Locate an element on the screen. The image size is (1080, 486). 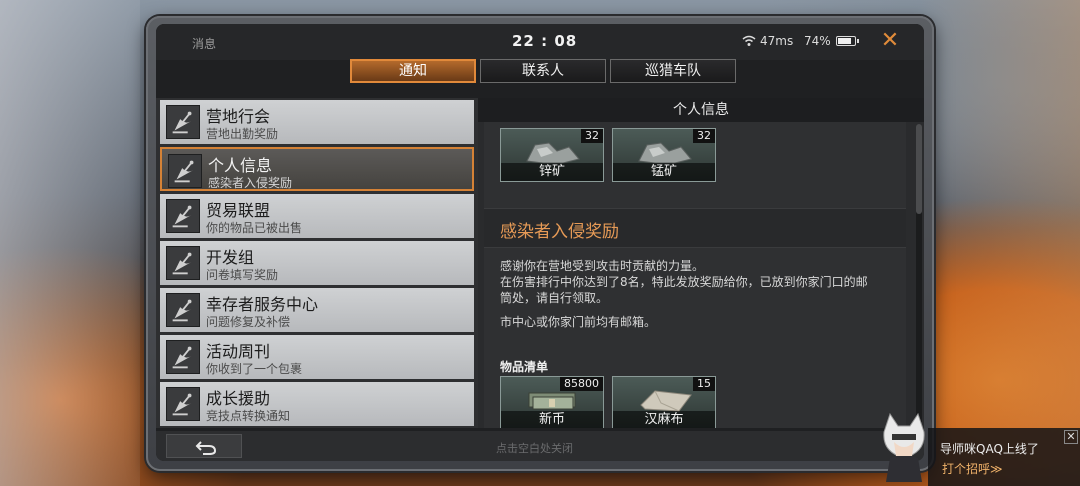
back-button is located at coordinates (204, 446).